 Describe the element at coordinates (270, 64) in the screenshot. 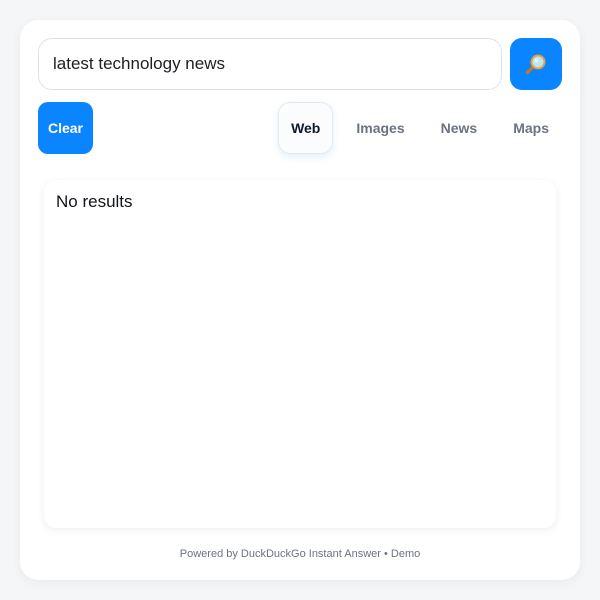

I see `search-input` at that location.